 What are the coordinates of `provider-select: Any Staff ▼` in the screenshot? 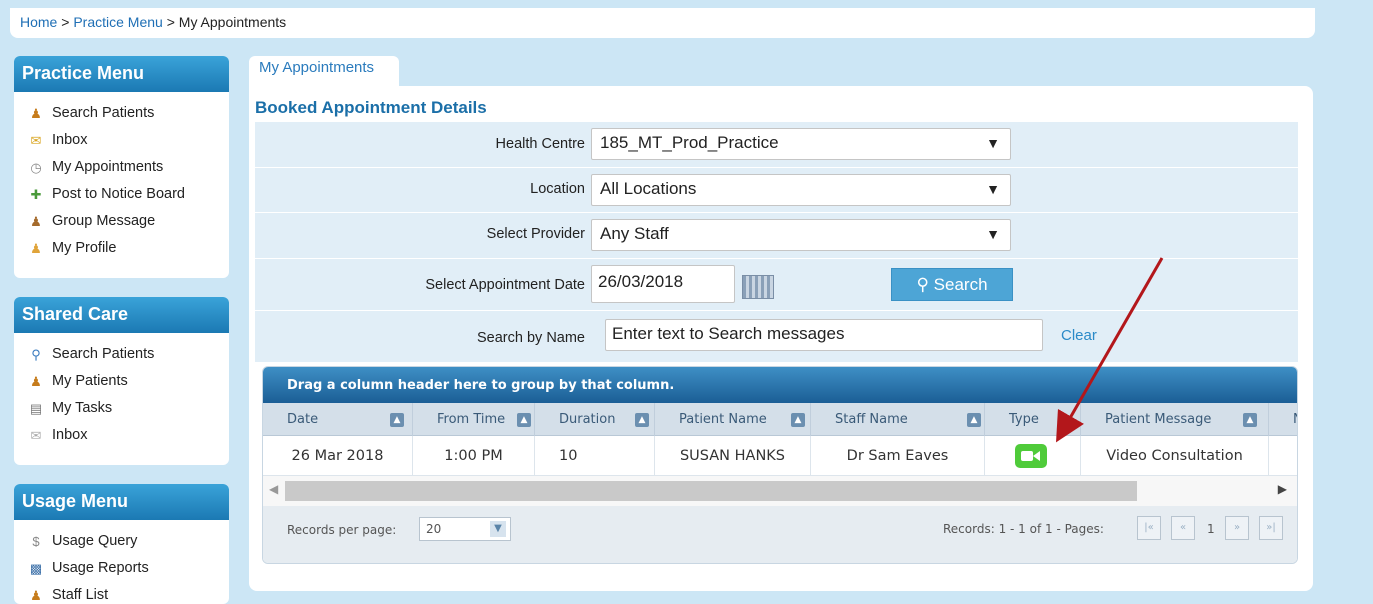 It's located at (801, 235).